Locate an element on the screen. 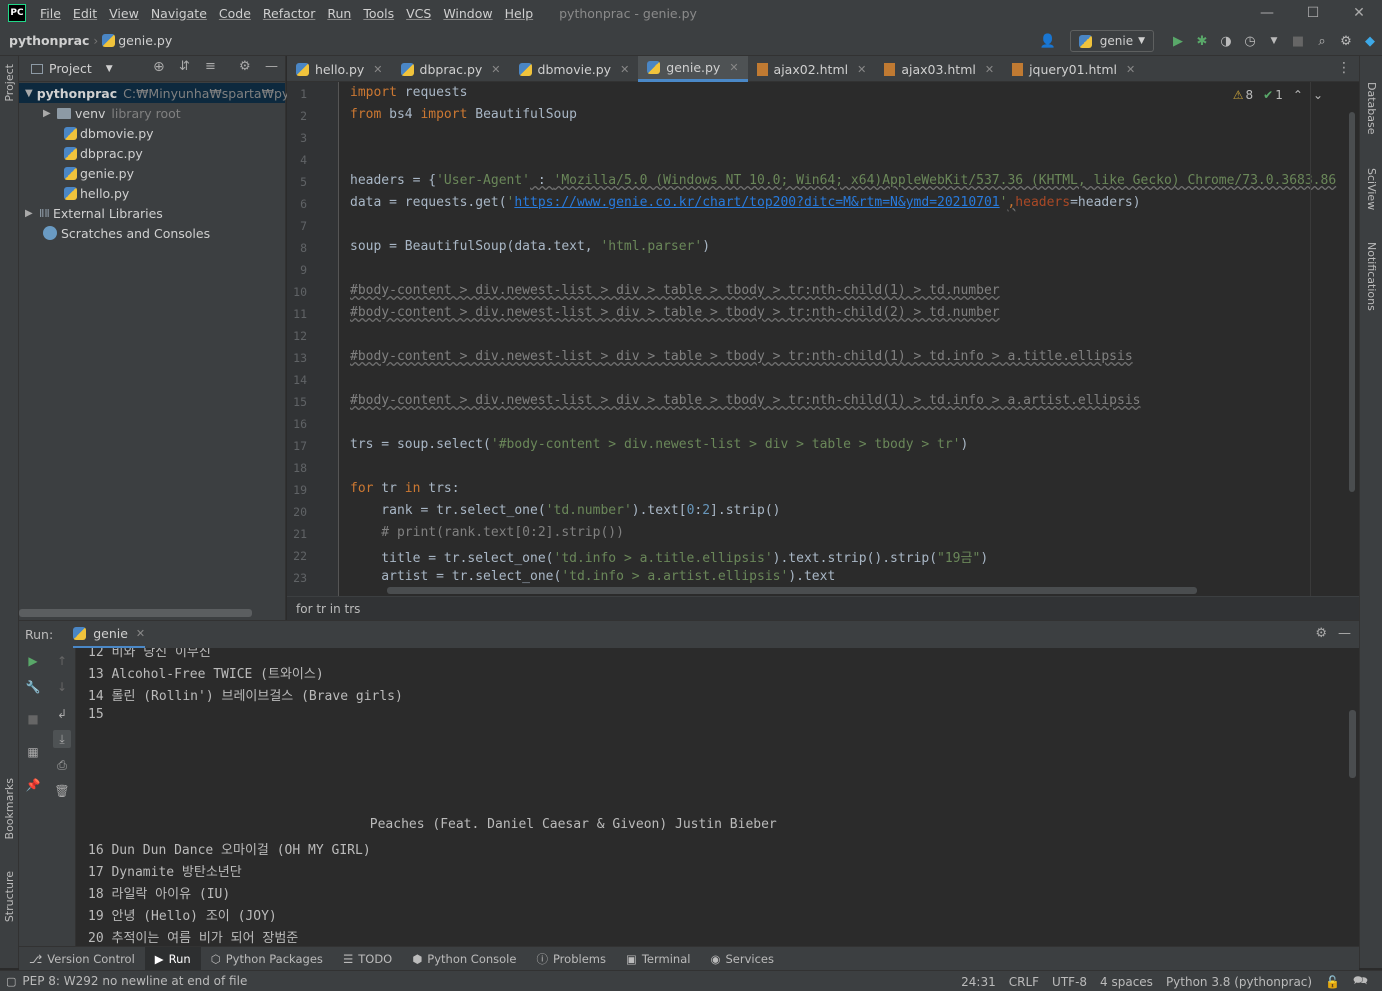 This screenshot has width=1382, height=991. event-log-icon: 🗪 is located at coordinates (1360, 981).